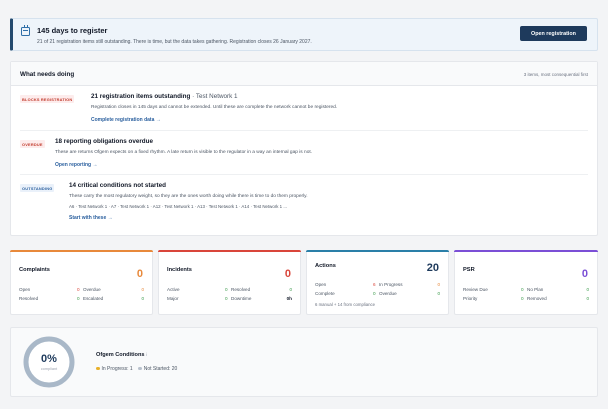 The height and width of the screenshot is (409, 608). What do you see at coordinates (377, 293) in the screenshot?
I see `stat-row: Complete 0 Overdue 0` at bounding box center [377, 293].